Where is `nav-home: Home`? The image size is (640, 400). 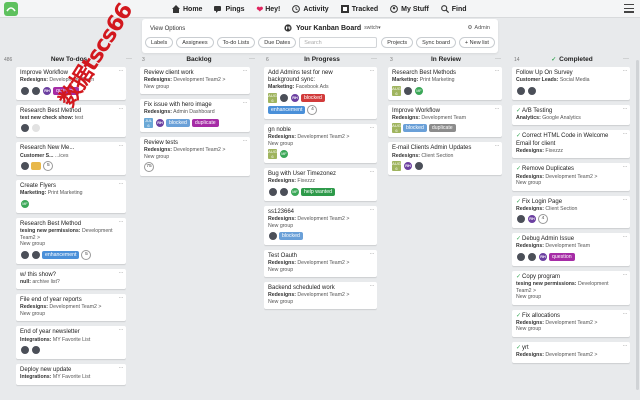 nav-home: Home is located at coordinates (187, 9).